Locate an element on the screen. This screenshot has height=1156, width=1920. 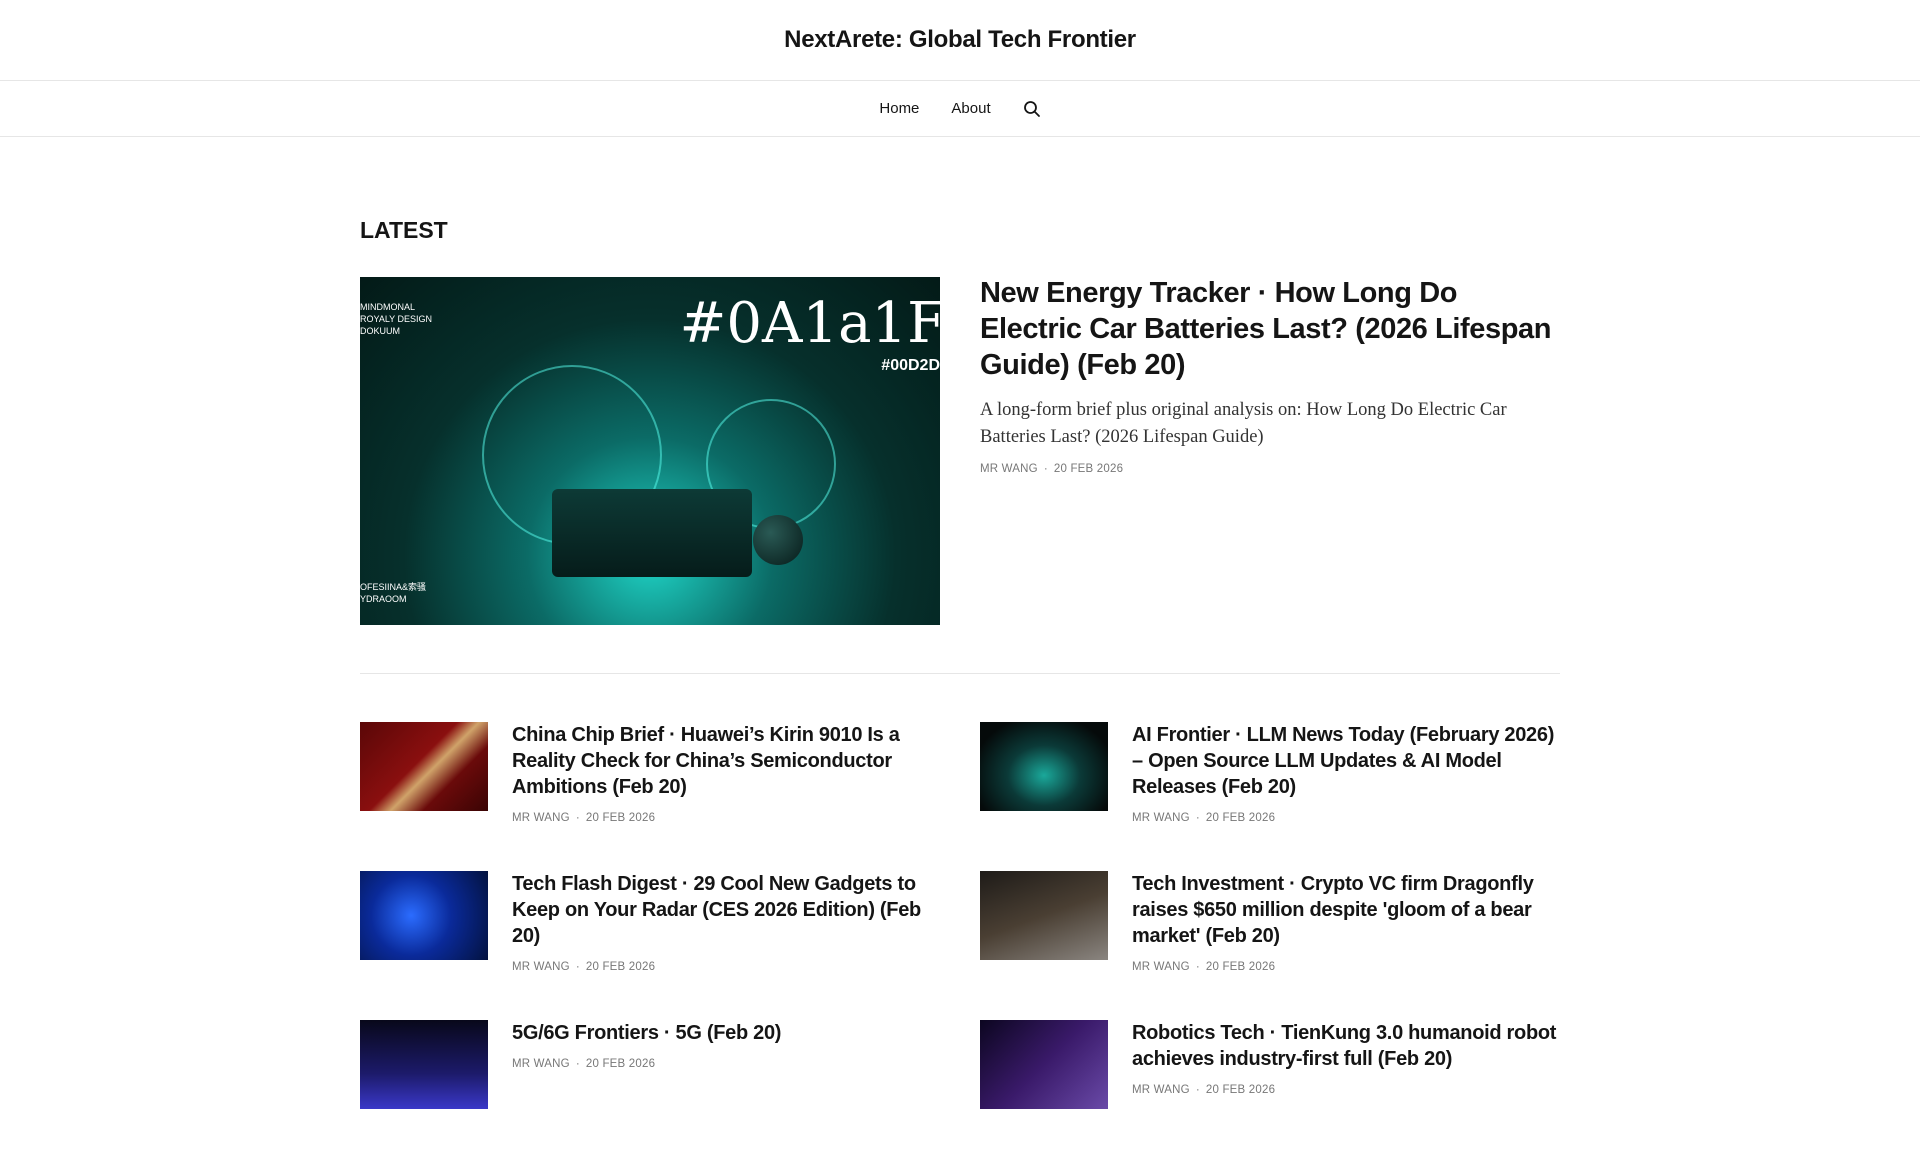
image-text: MINDMONAL ROYALY DESIGN DOKUUM is located at coordinates (396, 319).